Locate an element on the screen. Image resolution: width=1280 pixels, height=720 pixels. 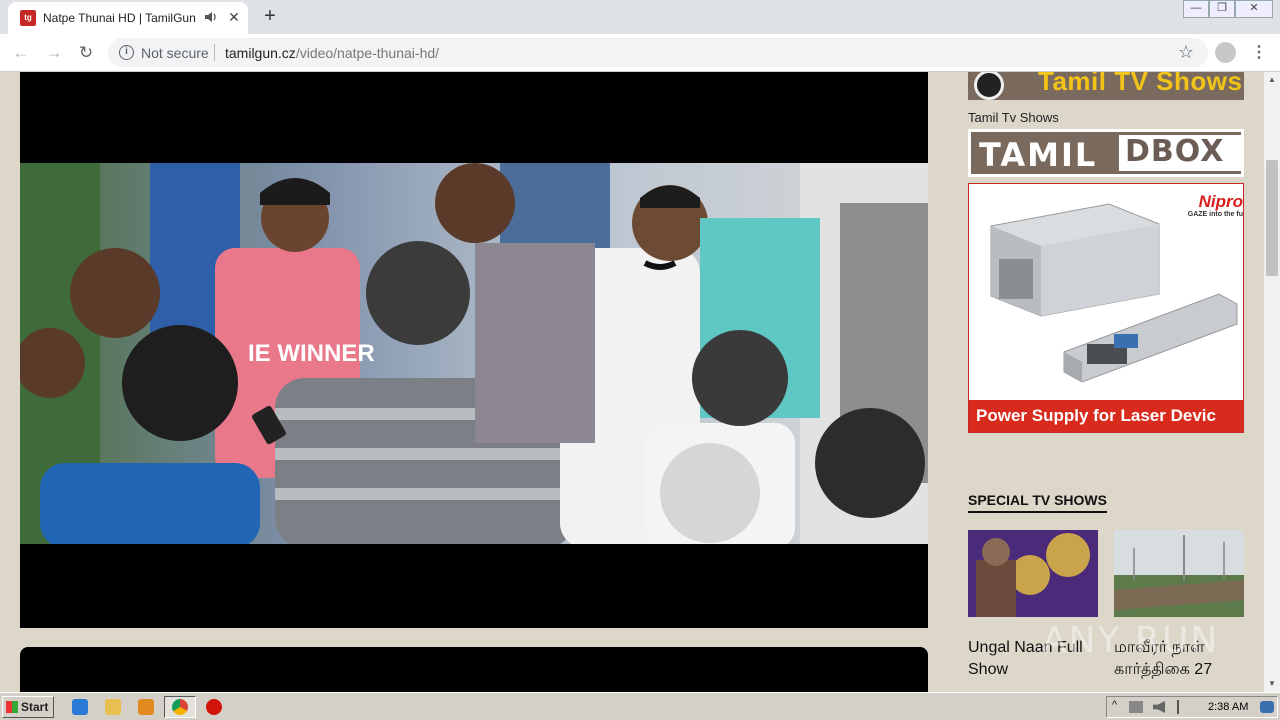
security-label: Not secure is located at coordinates (175, 53).